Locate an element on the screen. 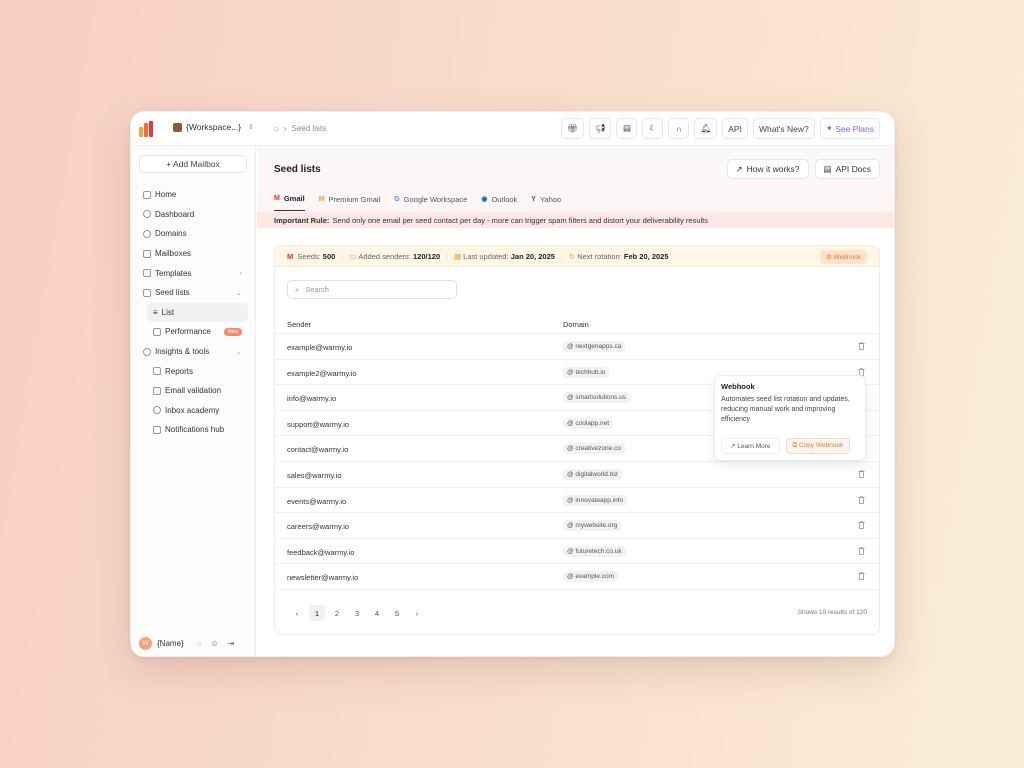 This screenshot has height=768, width=1024. yahoo-icon: Y is located at coordinates (533, 199).